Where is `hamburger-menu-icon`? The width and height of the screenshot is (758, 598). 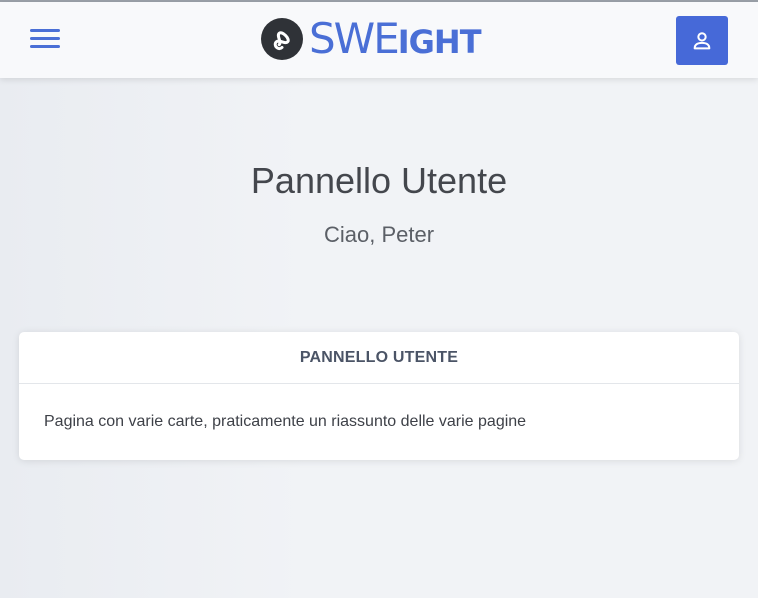 hamburger-menu-icon is located at coordinates (45, 39).